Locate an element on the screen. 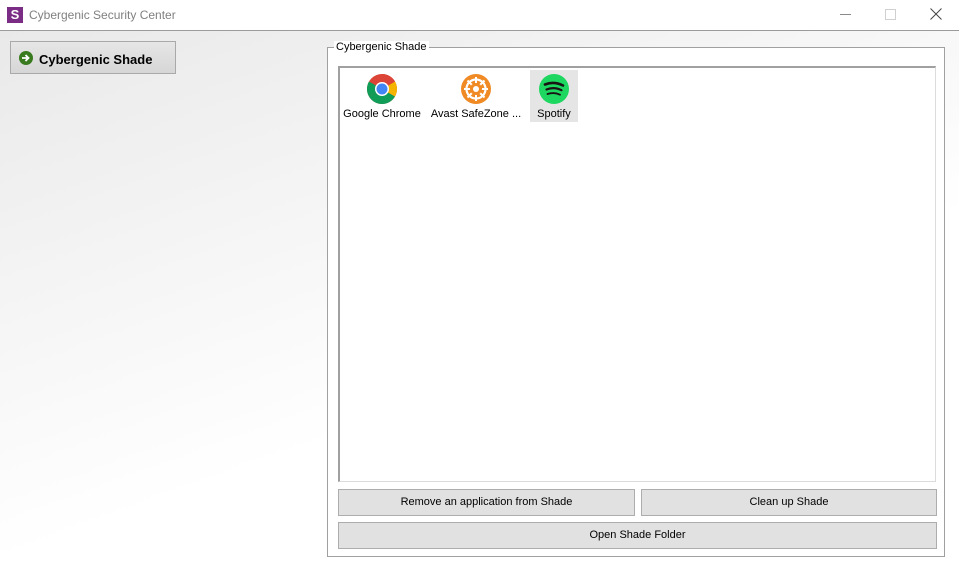 This screenshot has width=959, height=567. sidebar-item-label: Cybergenic Shade is located at coordinates (96, 59).